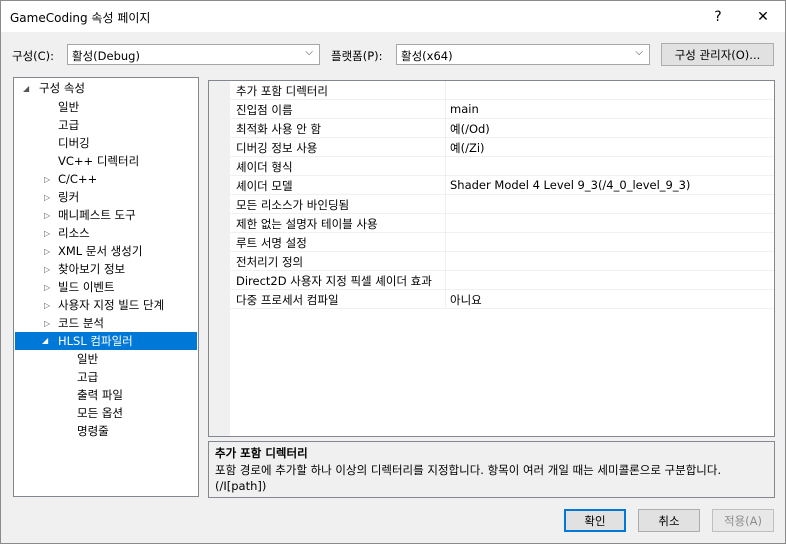 The image size is (786, 544). What do you see at coordinates (743, 520) in the screenshot?
I see `apply-button: 적용(A)` at bounding box center [743, 520].